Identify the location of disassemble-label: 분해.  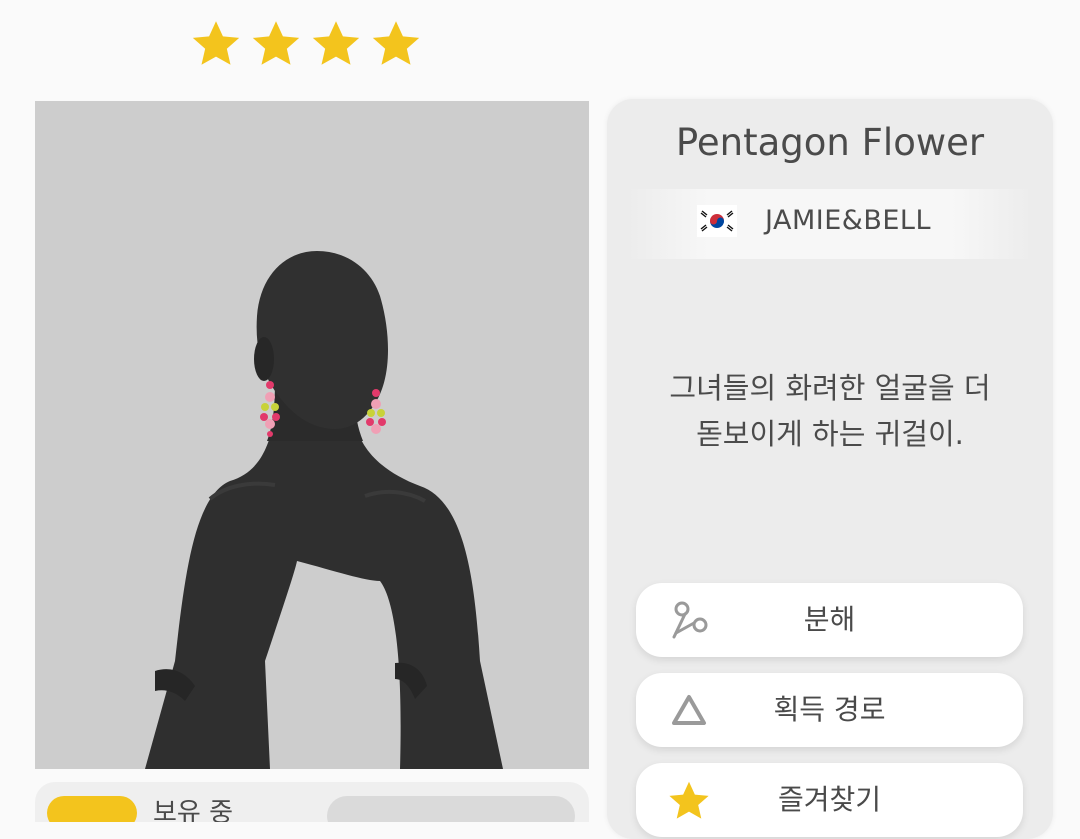
(829, 619).